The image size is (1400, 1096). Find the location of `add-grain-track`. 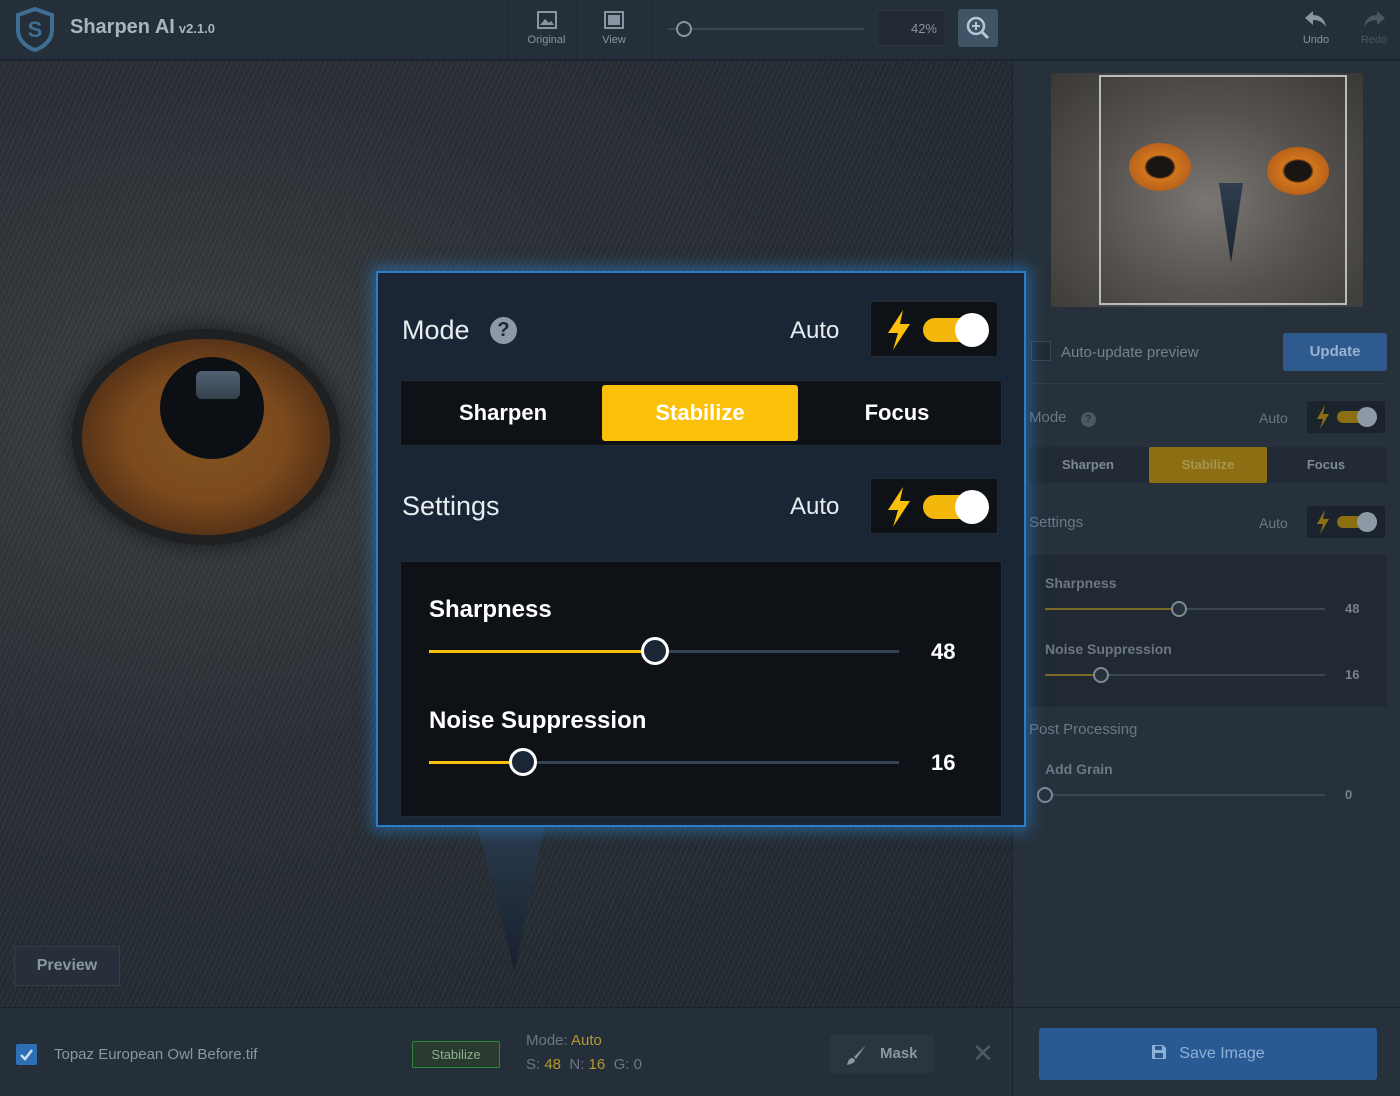

add-grain-track is located at coordinates (1185, 795).